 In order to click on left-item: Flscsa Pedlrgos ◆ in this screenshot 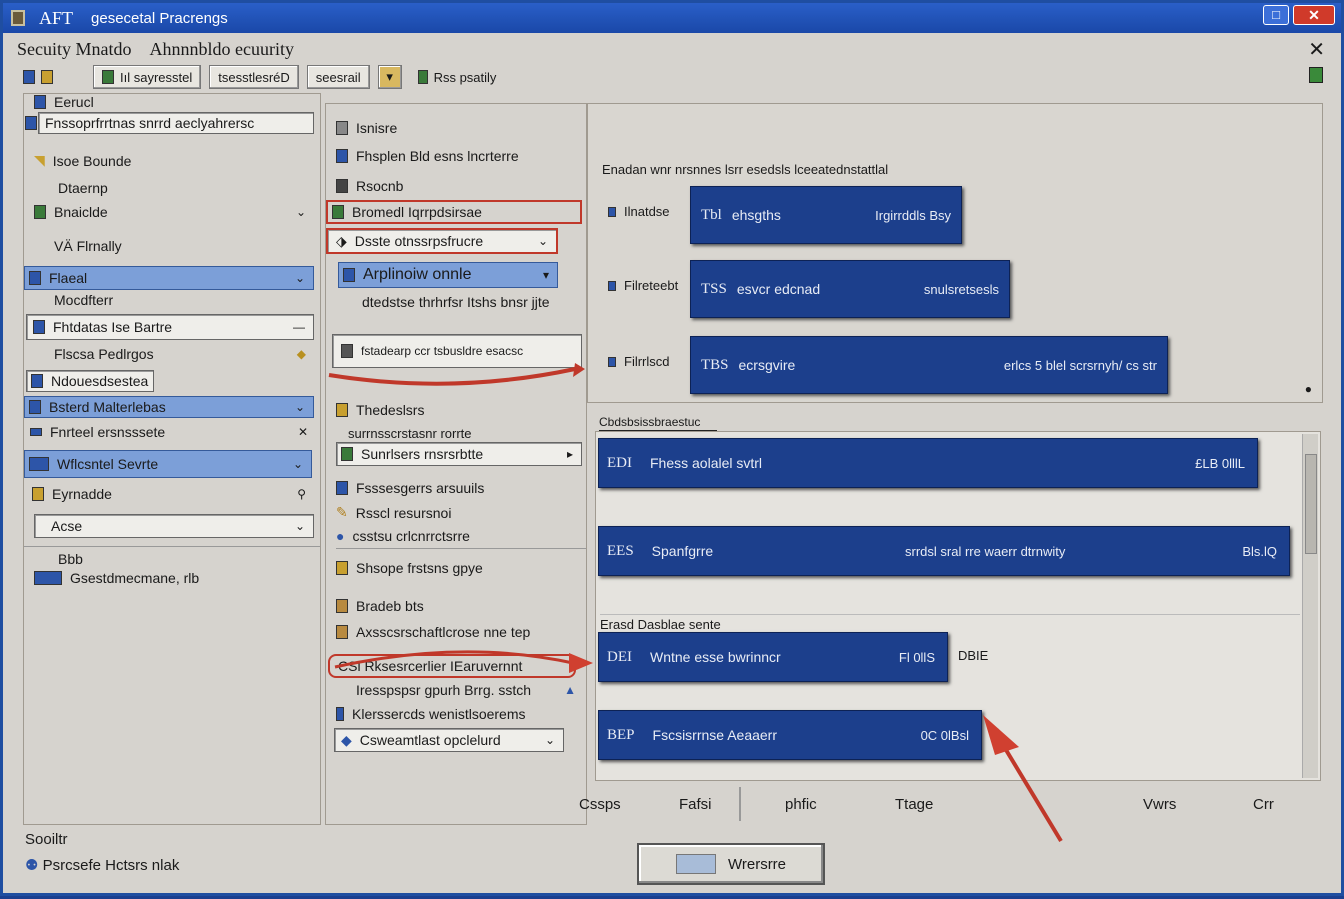, I will do `click(184, 354)`.